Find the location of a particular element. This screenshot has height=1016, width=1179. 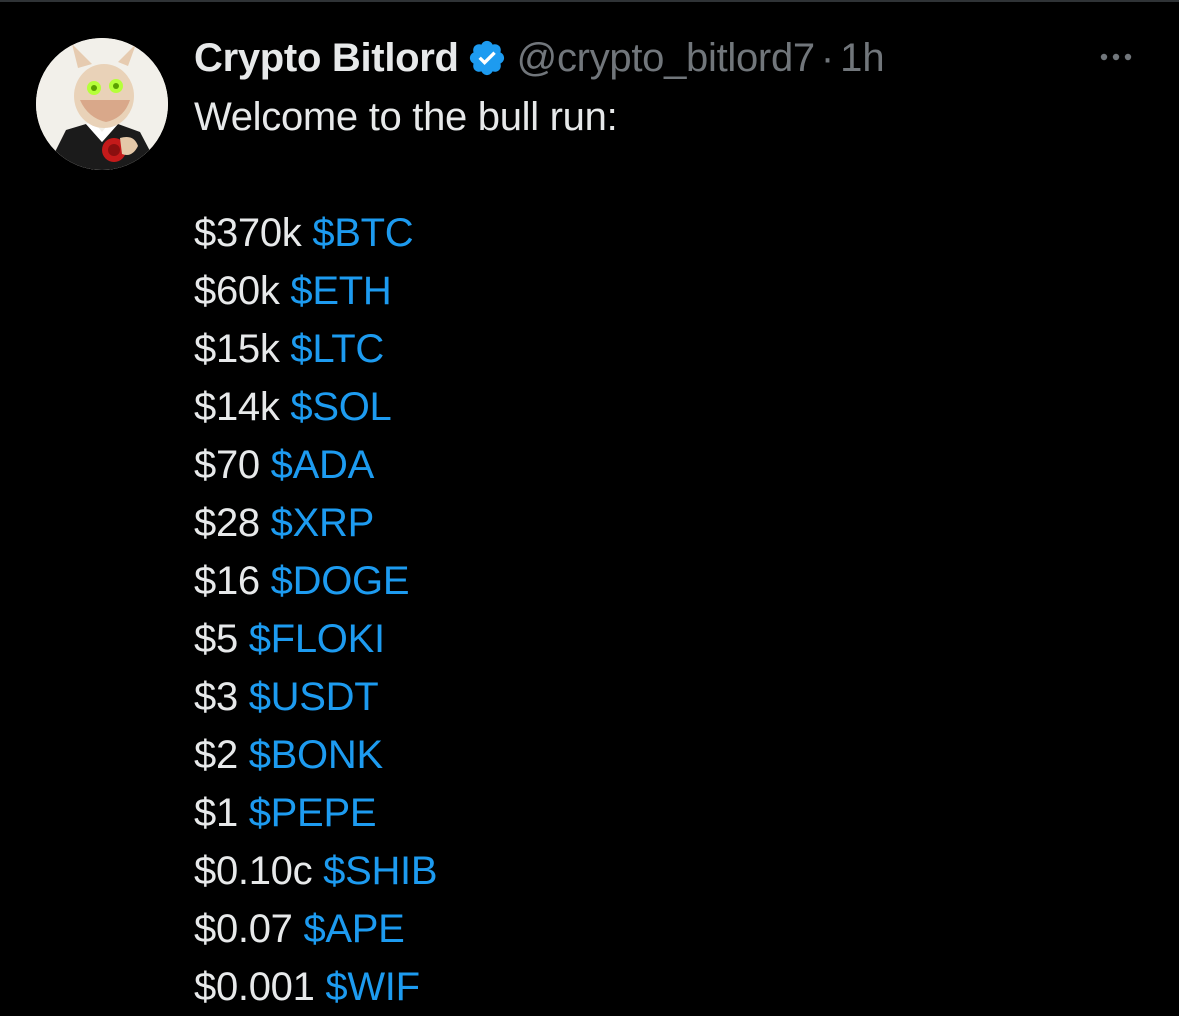

price-line: $2 $BONK is located at coordinates (674, 755).